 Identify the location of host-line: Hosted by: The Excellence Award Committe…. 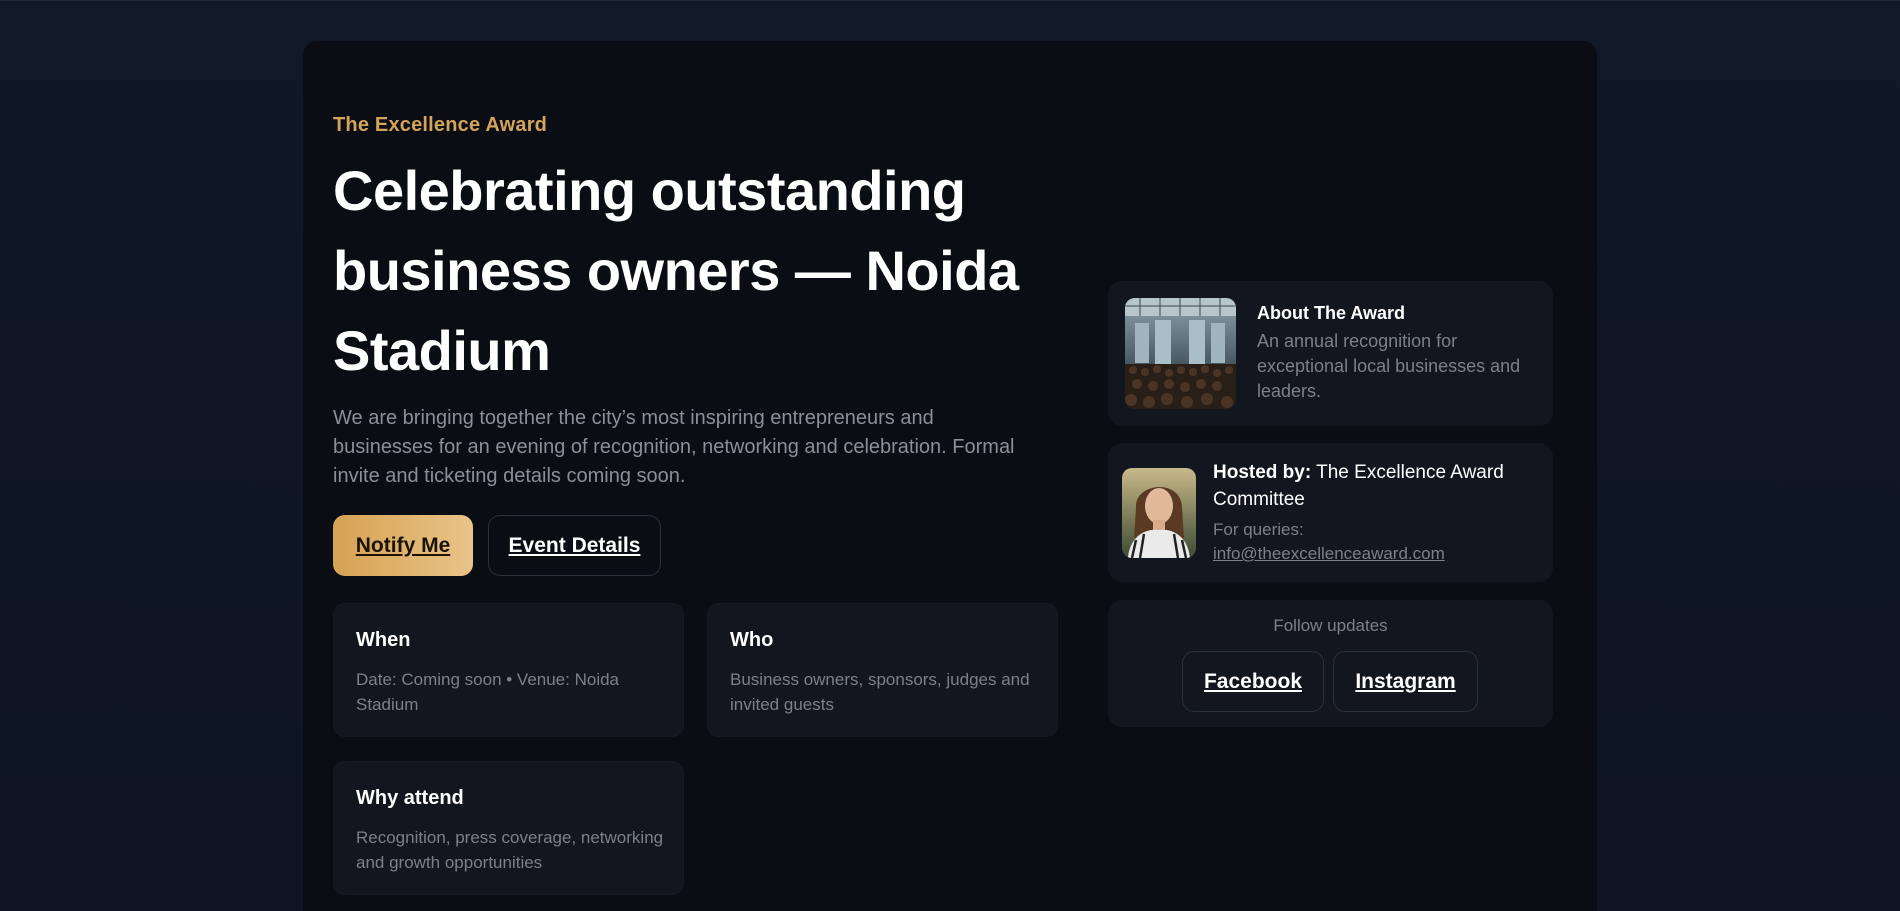
(1373, 486).